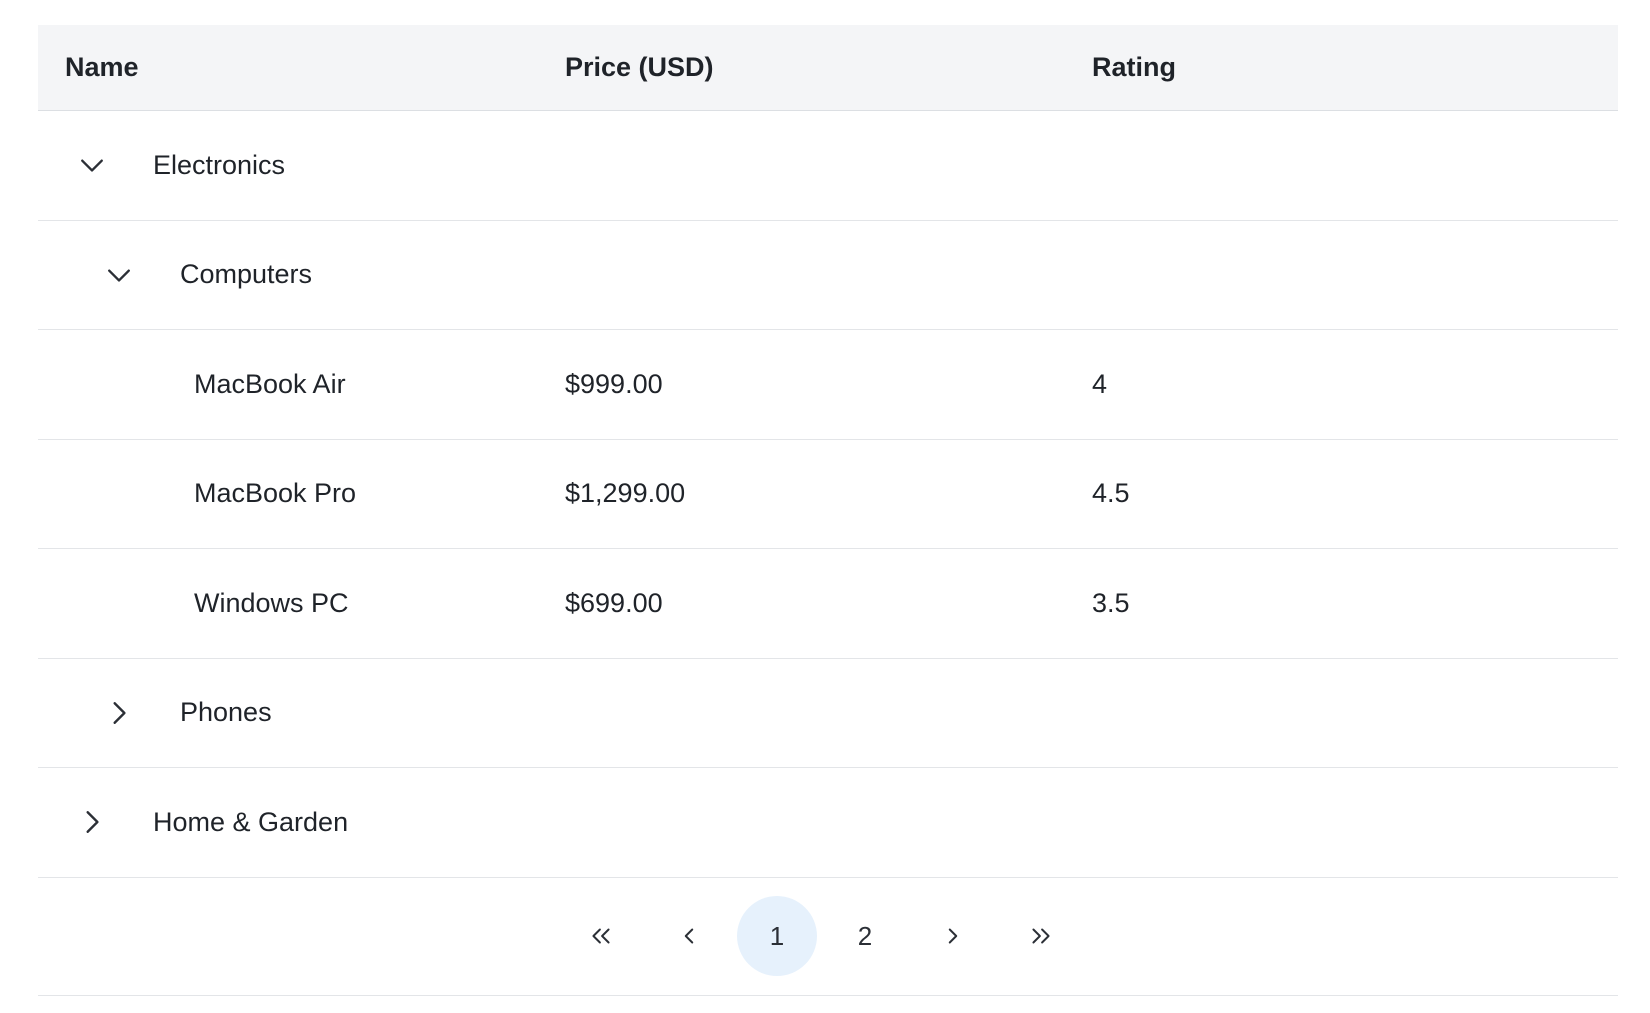 Image resolution: width=1650 pixels, height=1013 pixels. I want to click on table-row-computers: Computers, so click(828, 275).